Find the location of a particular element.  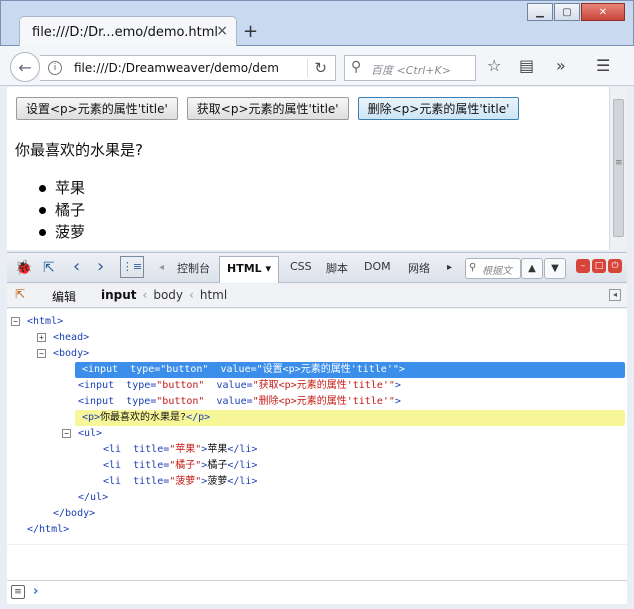

menu-icon: ☰ is located at coordinates (603, 65).